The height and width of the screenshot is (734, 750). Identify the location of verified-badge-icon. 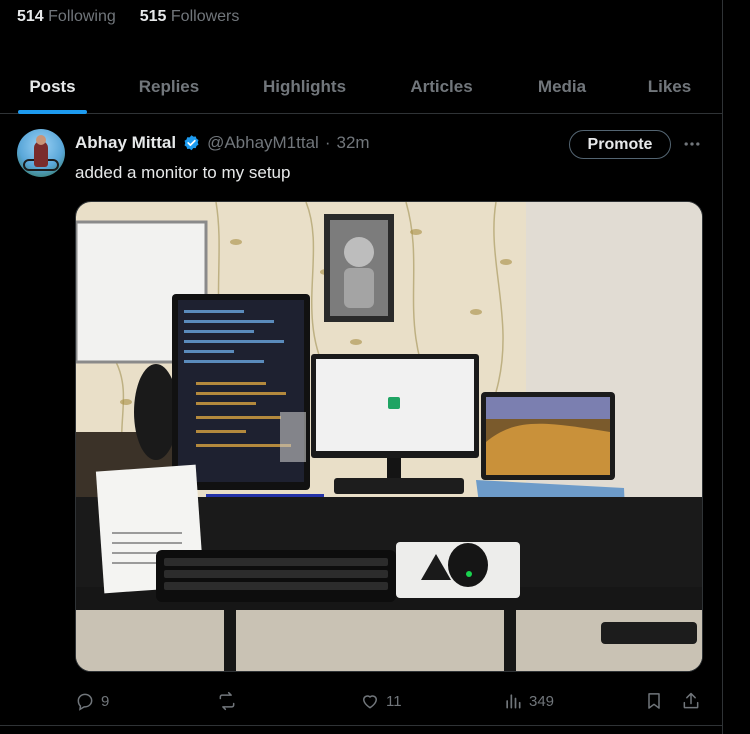
(191, 143).